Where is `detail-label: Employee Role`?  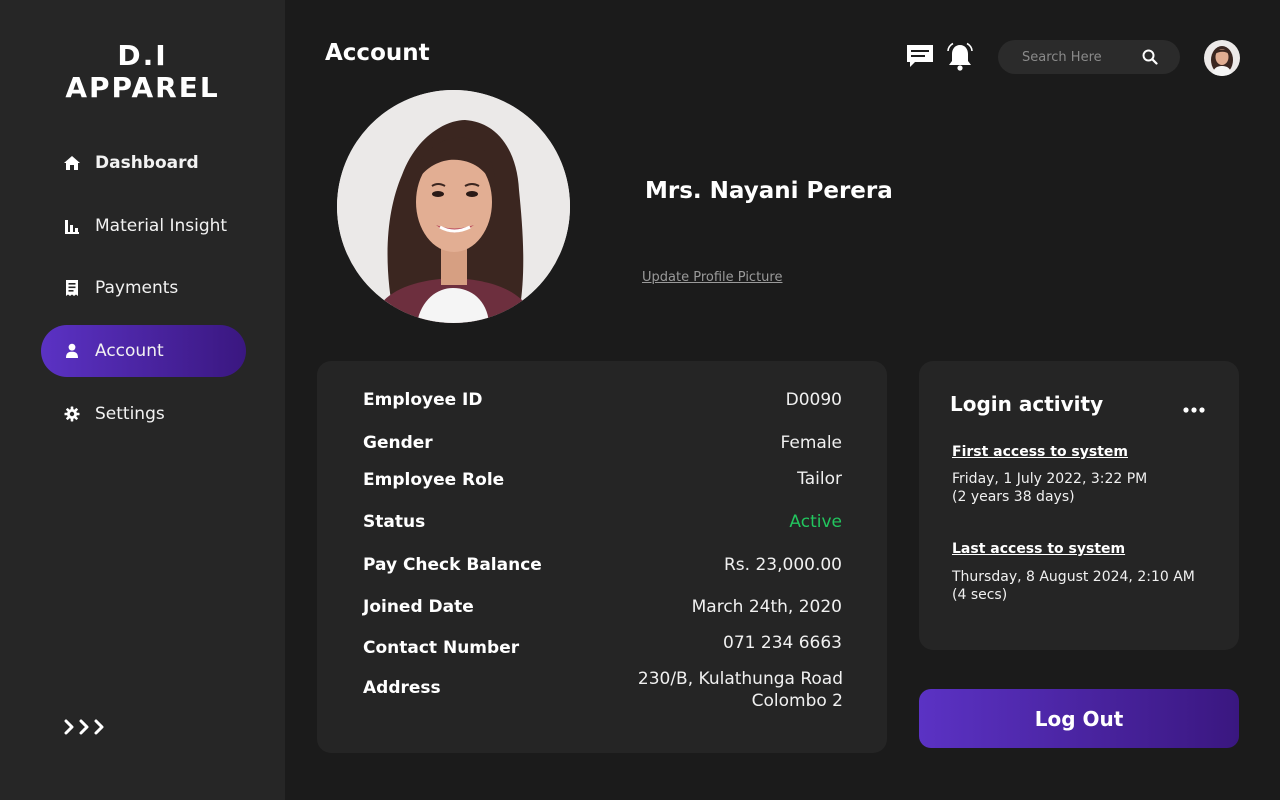 detail-label: Employee Role is located at coordinates (434, 480).